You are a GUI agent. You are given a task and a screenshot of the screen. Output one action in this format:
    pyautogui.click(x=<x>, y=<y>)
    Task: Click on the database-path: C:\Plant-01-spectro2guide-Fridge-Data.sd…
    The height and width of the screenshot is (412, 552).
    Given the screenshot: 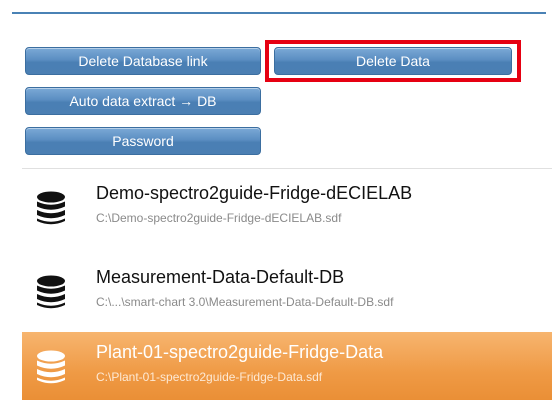 What is the action you would take?
    pyautogui.click(x=209, y=377)
    